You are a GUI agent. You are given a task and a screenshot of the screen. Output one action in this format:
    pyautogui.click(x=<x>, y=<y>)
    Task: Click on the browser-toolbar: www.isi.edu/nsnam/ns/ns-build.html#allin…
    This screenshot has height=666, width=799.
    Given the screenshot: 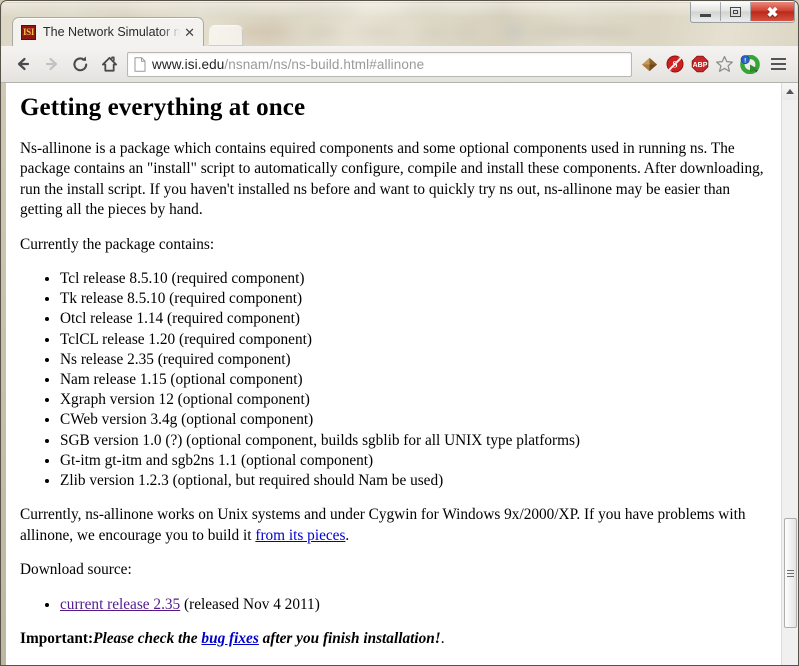 What is the action you would take?
    pyautogui.click(x=399, y=64)
    